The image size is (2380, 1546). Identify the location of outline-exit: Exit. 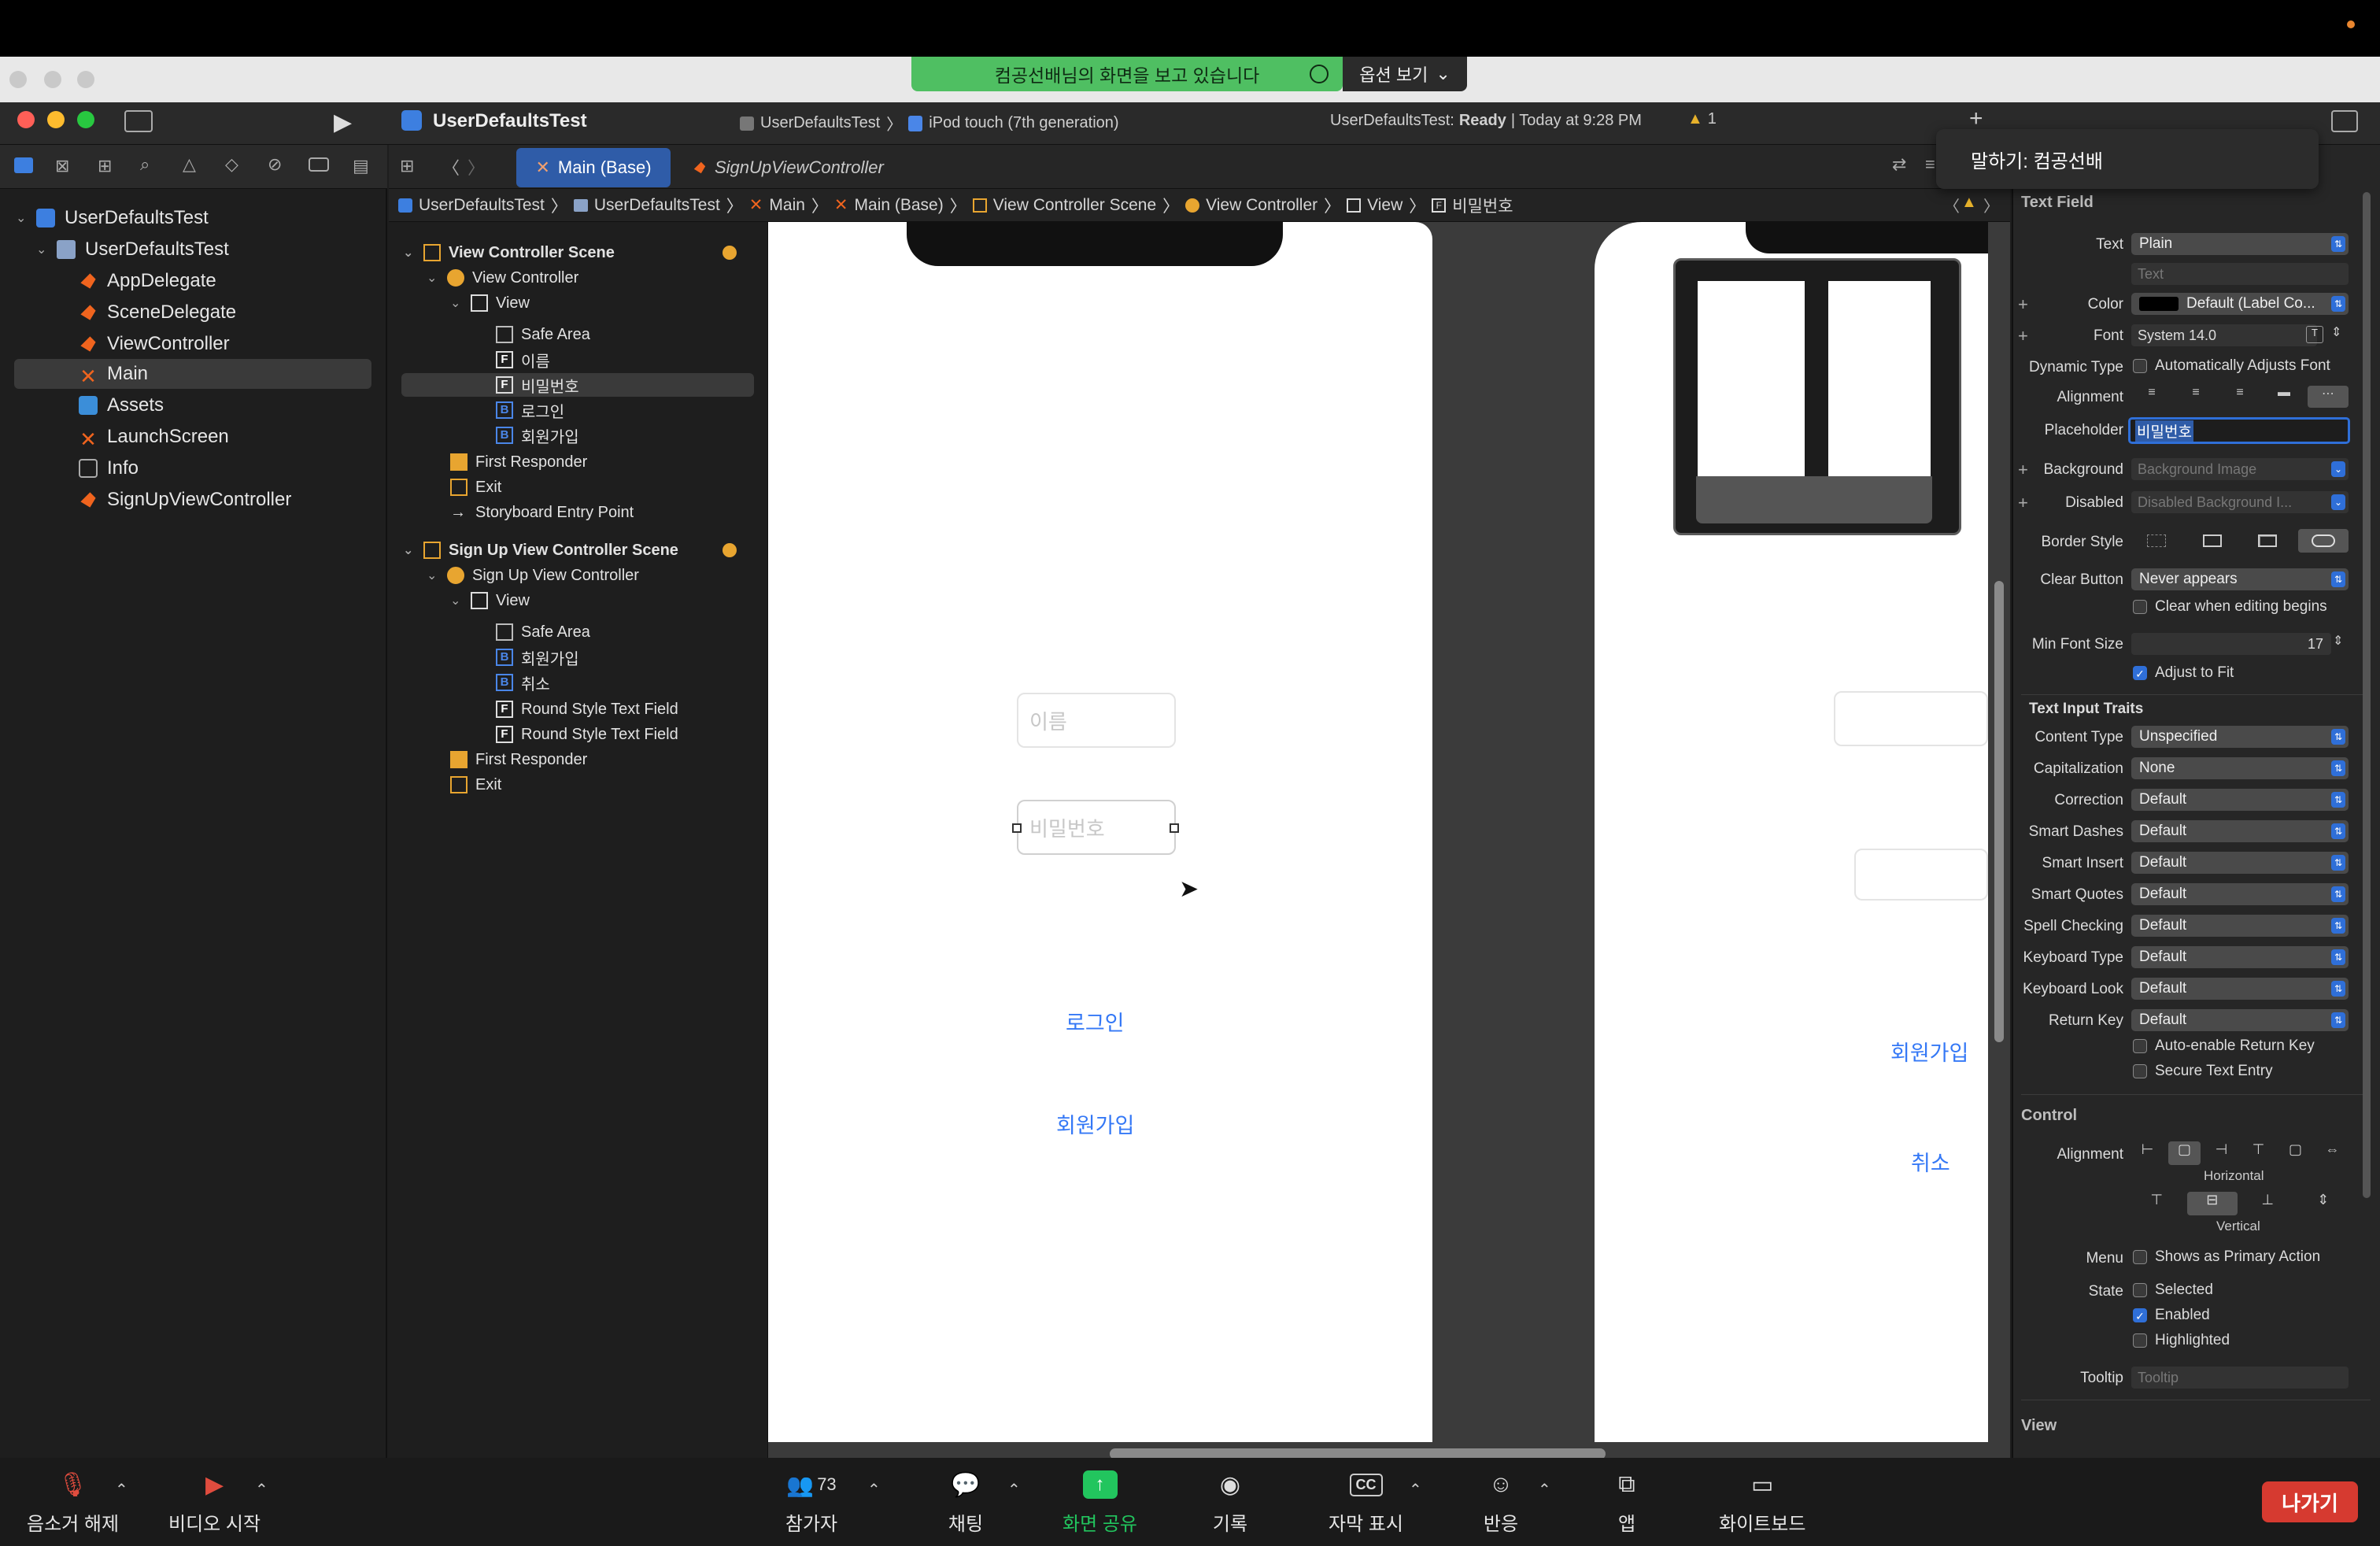
(475, 785).